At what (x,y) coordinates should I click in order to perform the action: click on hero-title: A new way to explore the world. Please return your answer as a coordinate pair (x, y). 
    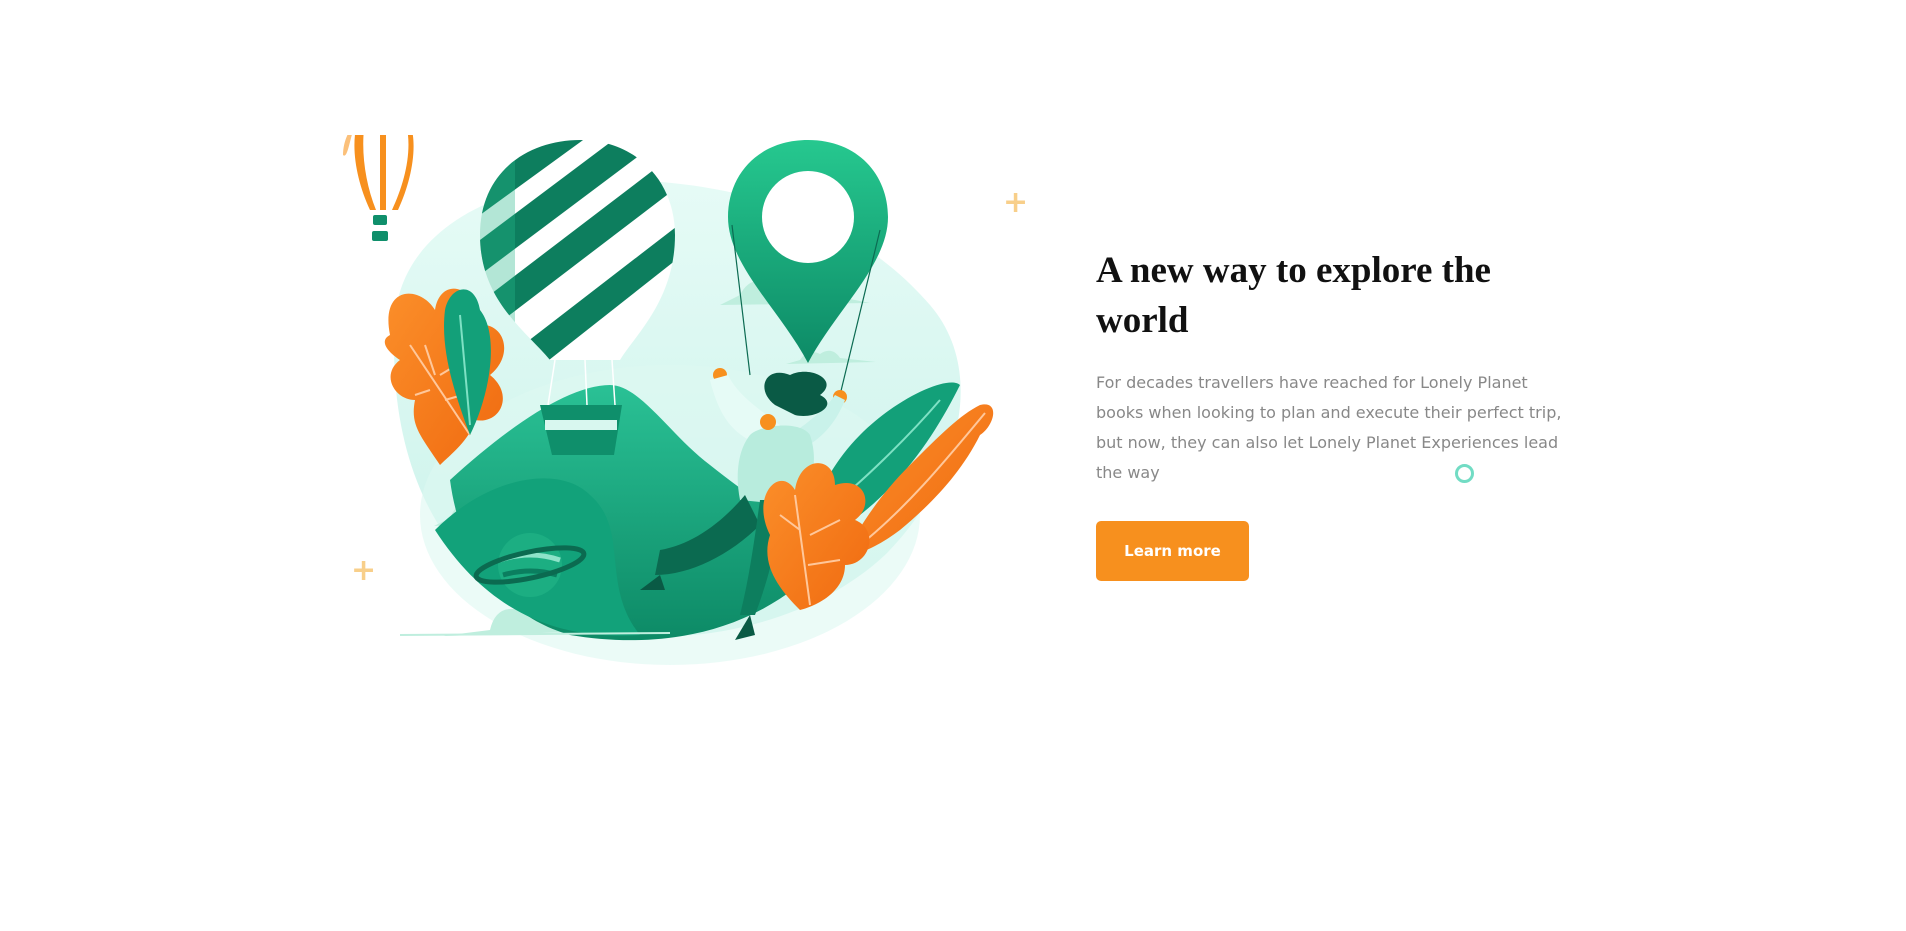
    Looking at the image, I should click on (1293, 295).